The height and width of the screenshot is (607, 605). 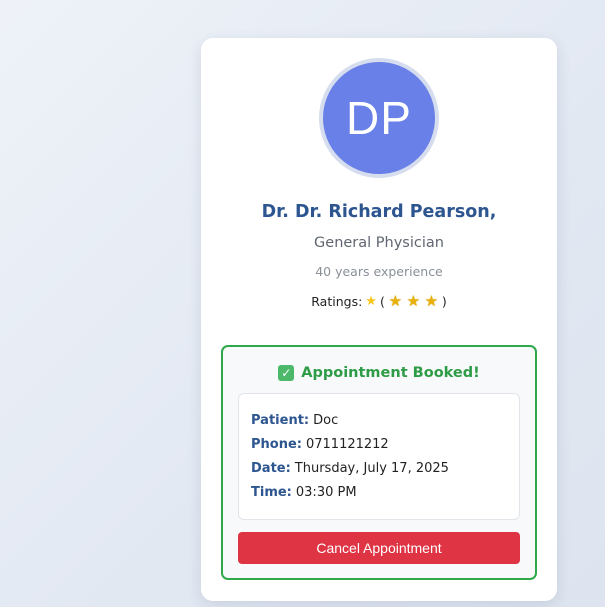 I want to click on booking-title-text: Appointment Booked!, so click(x=390, y=373).